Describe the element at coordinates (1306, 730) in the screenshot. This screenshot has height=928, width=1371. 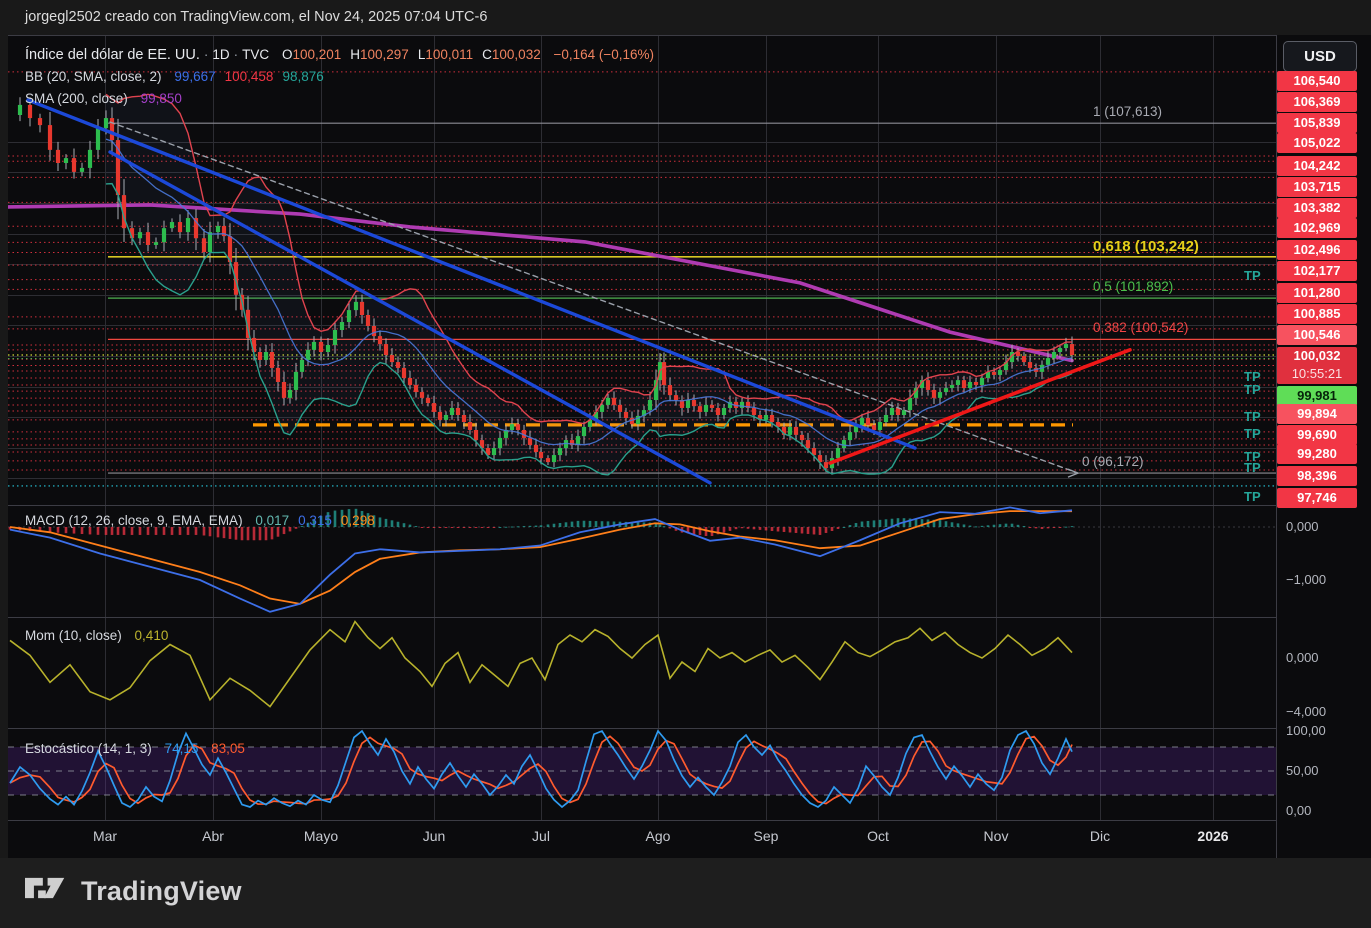
I see `scale-number-4: 100,00` at that location.